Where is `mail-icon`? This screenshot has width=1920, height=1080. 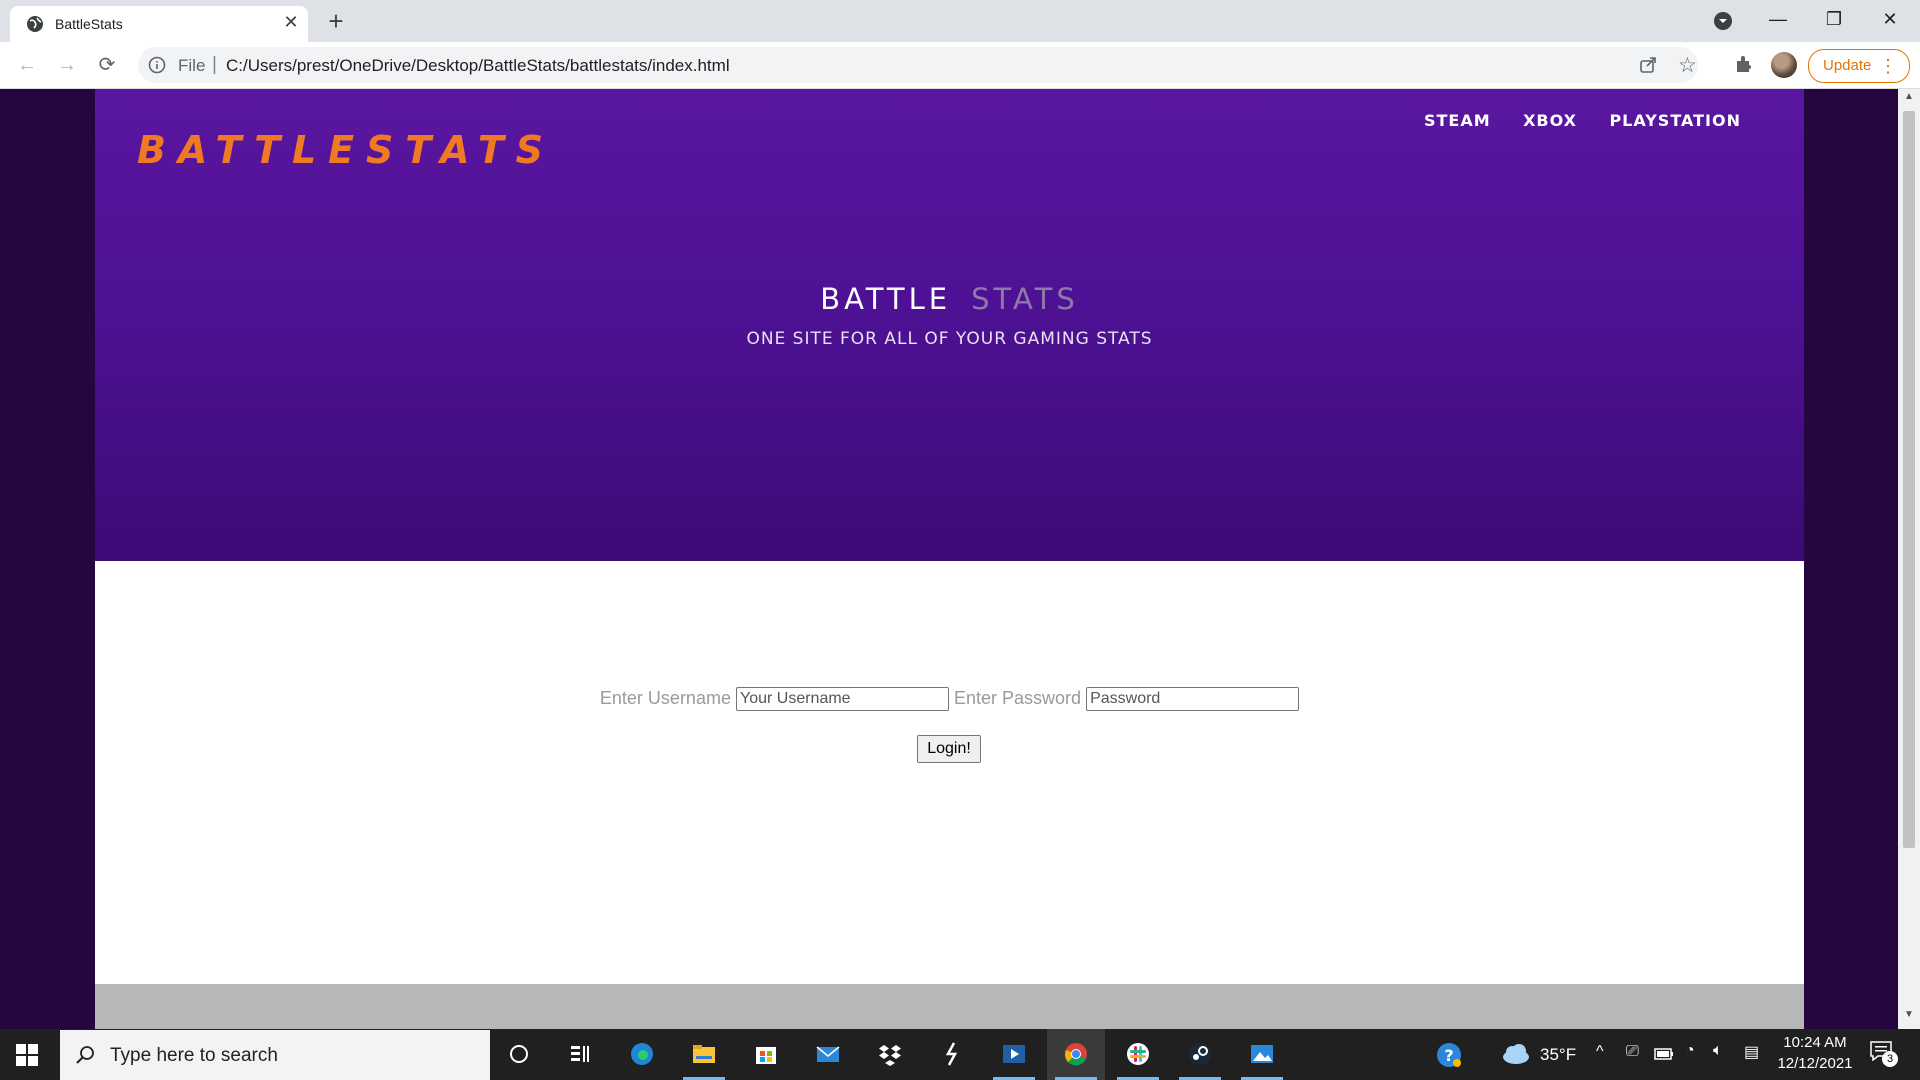
mail-icon is located at coordinates (828, 1054).